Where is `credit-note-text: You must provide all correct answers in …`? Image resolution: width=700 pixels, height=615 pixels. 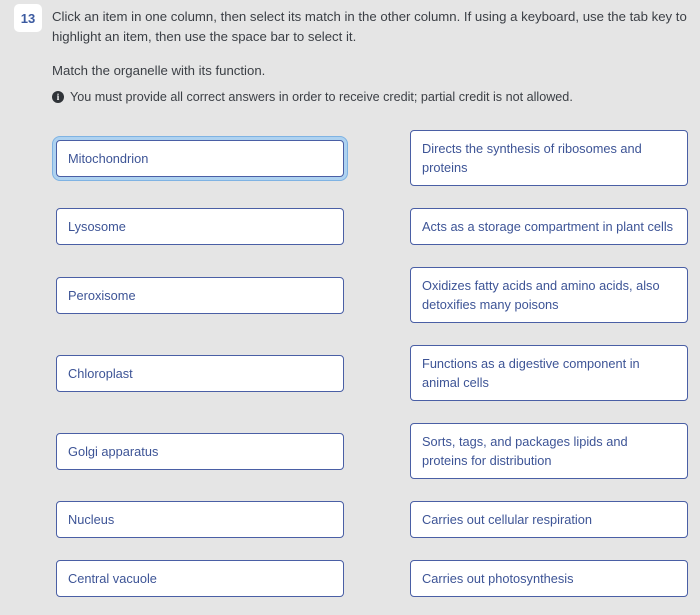
credit-note-text: You must provide all correct answers in … is located at coordinates (321, 97).